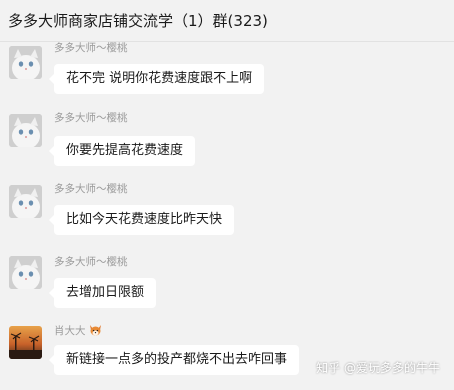  I want to click on message-bubble: 花不完 说明你花费速度跟不上啊, so click(156, 79).